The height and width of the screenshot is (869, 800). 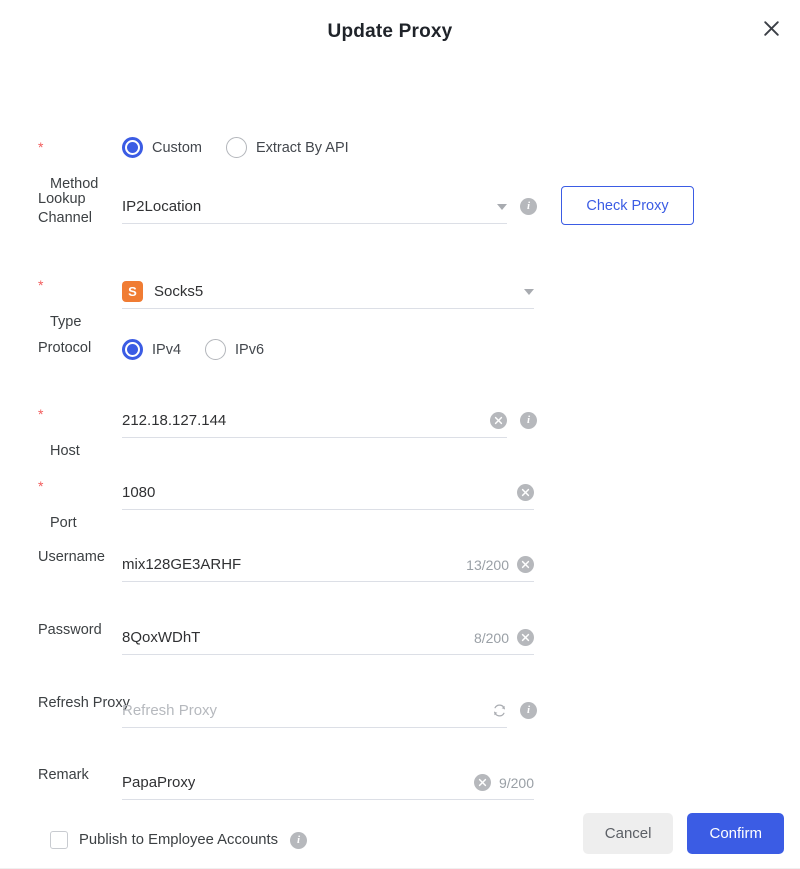 What do you see at coordinates (516, 782) in the screenshot?
I see `remark-counter: 9/200` at bounding box center [516, 782].